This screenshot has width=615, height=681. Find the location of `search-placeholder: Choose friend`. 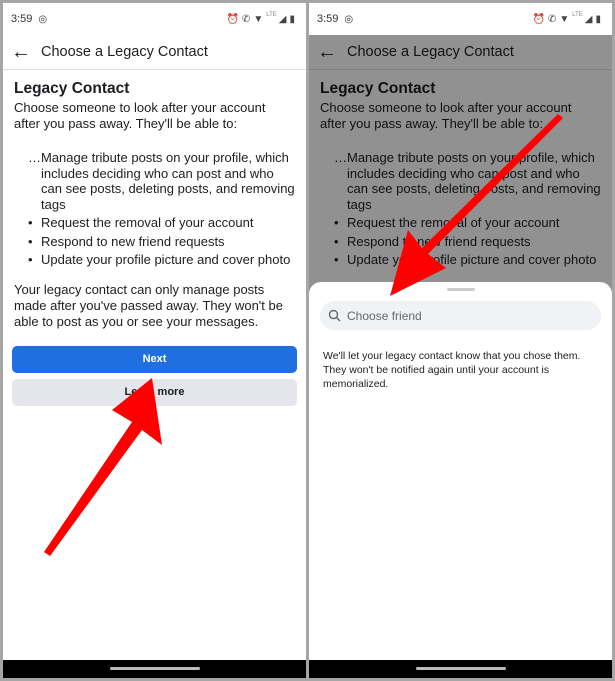

search-placeholder: Choose friend is located at coordinates (384, 315).